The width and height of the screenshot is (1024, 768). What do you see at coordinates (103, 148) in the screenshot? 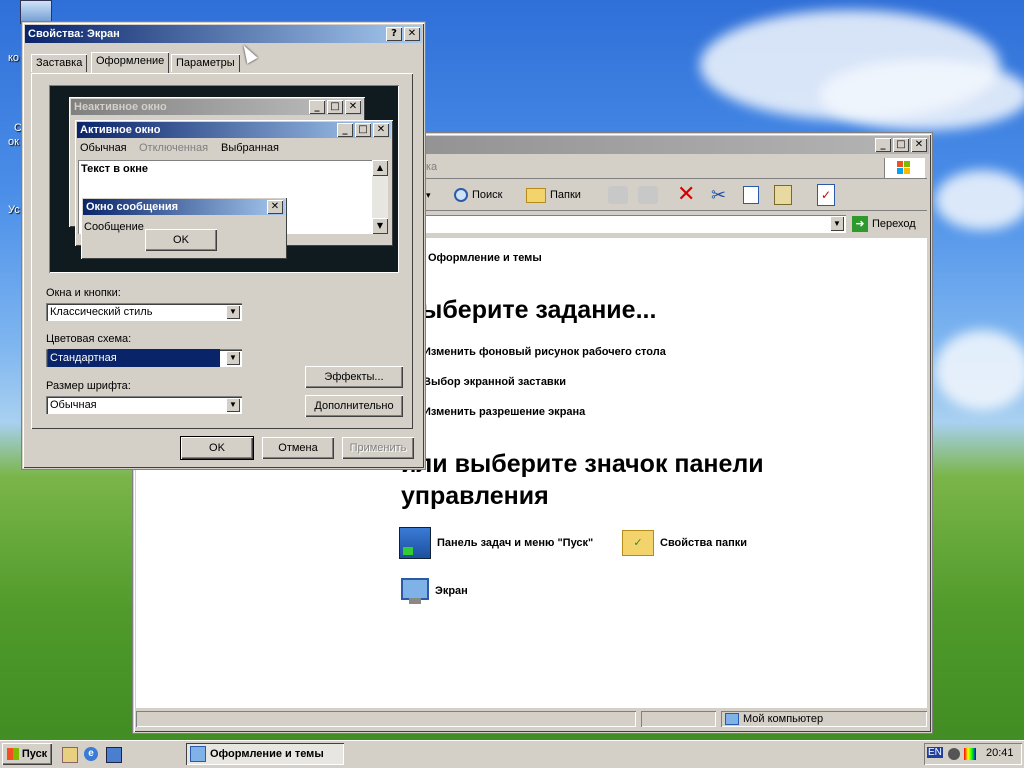
I see `preview-menu-normal: Обычная` at bounding box center [103, 148].